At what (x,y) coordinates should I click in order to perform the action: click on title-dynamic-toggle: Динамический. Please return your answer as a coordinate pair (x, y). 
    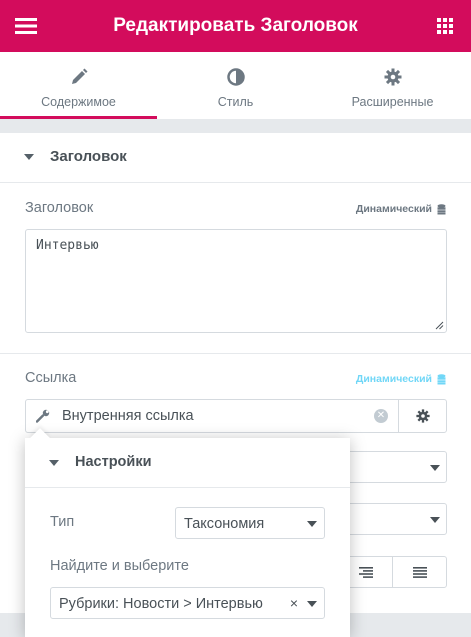
    Looking at the image, I should click on (401, 209).